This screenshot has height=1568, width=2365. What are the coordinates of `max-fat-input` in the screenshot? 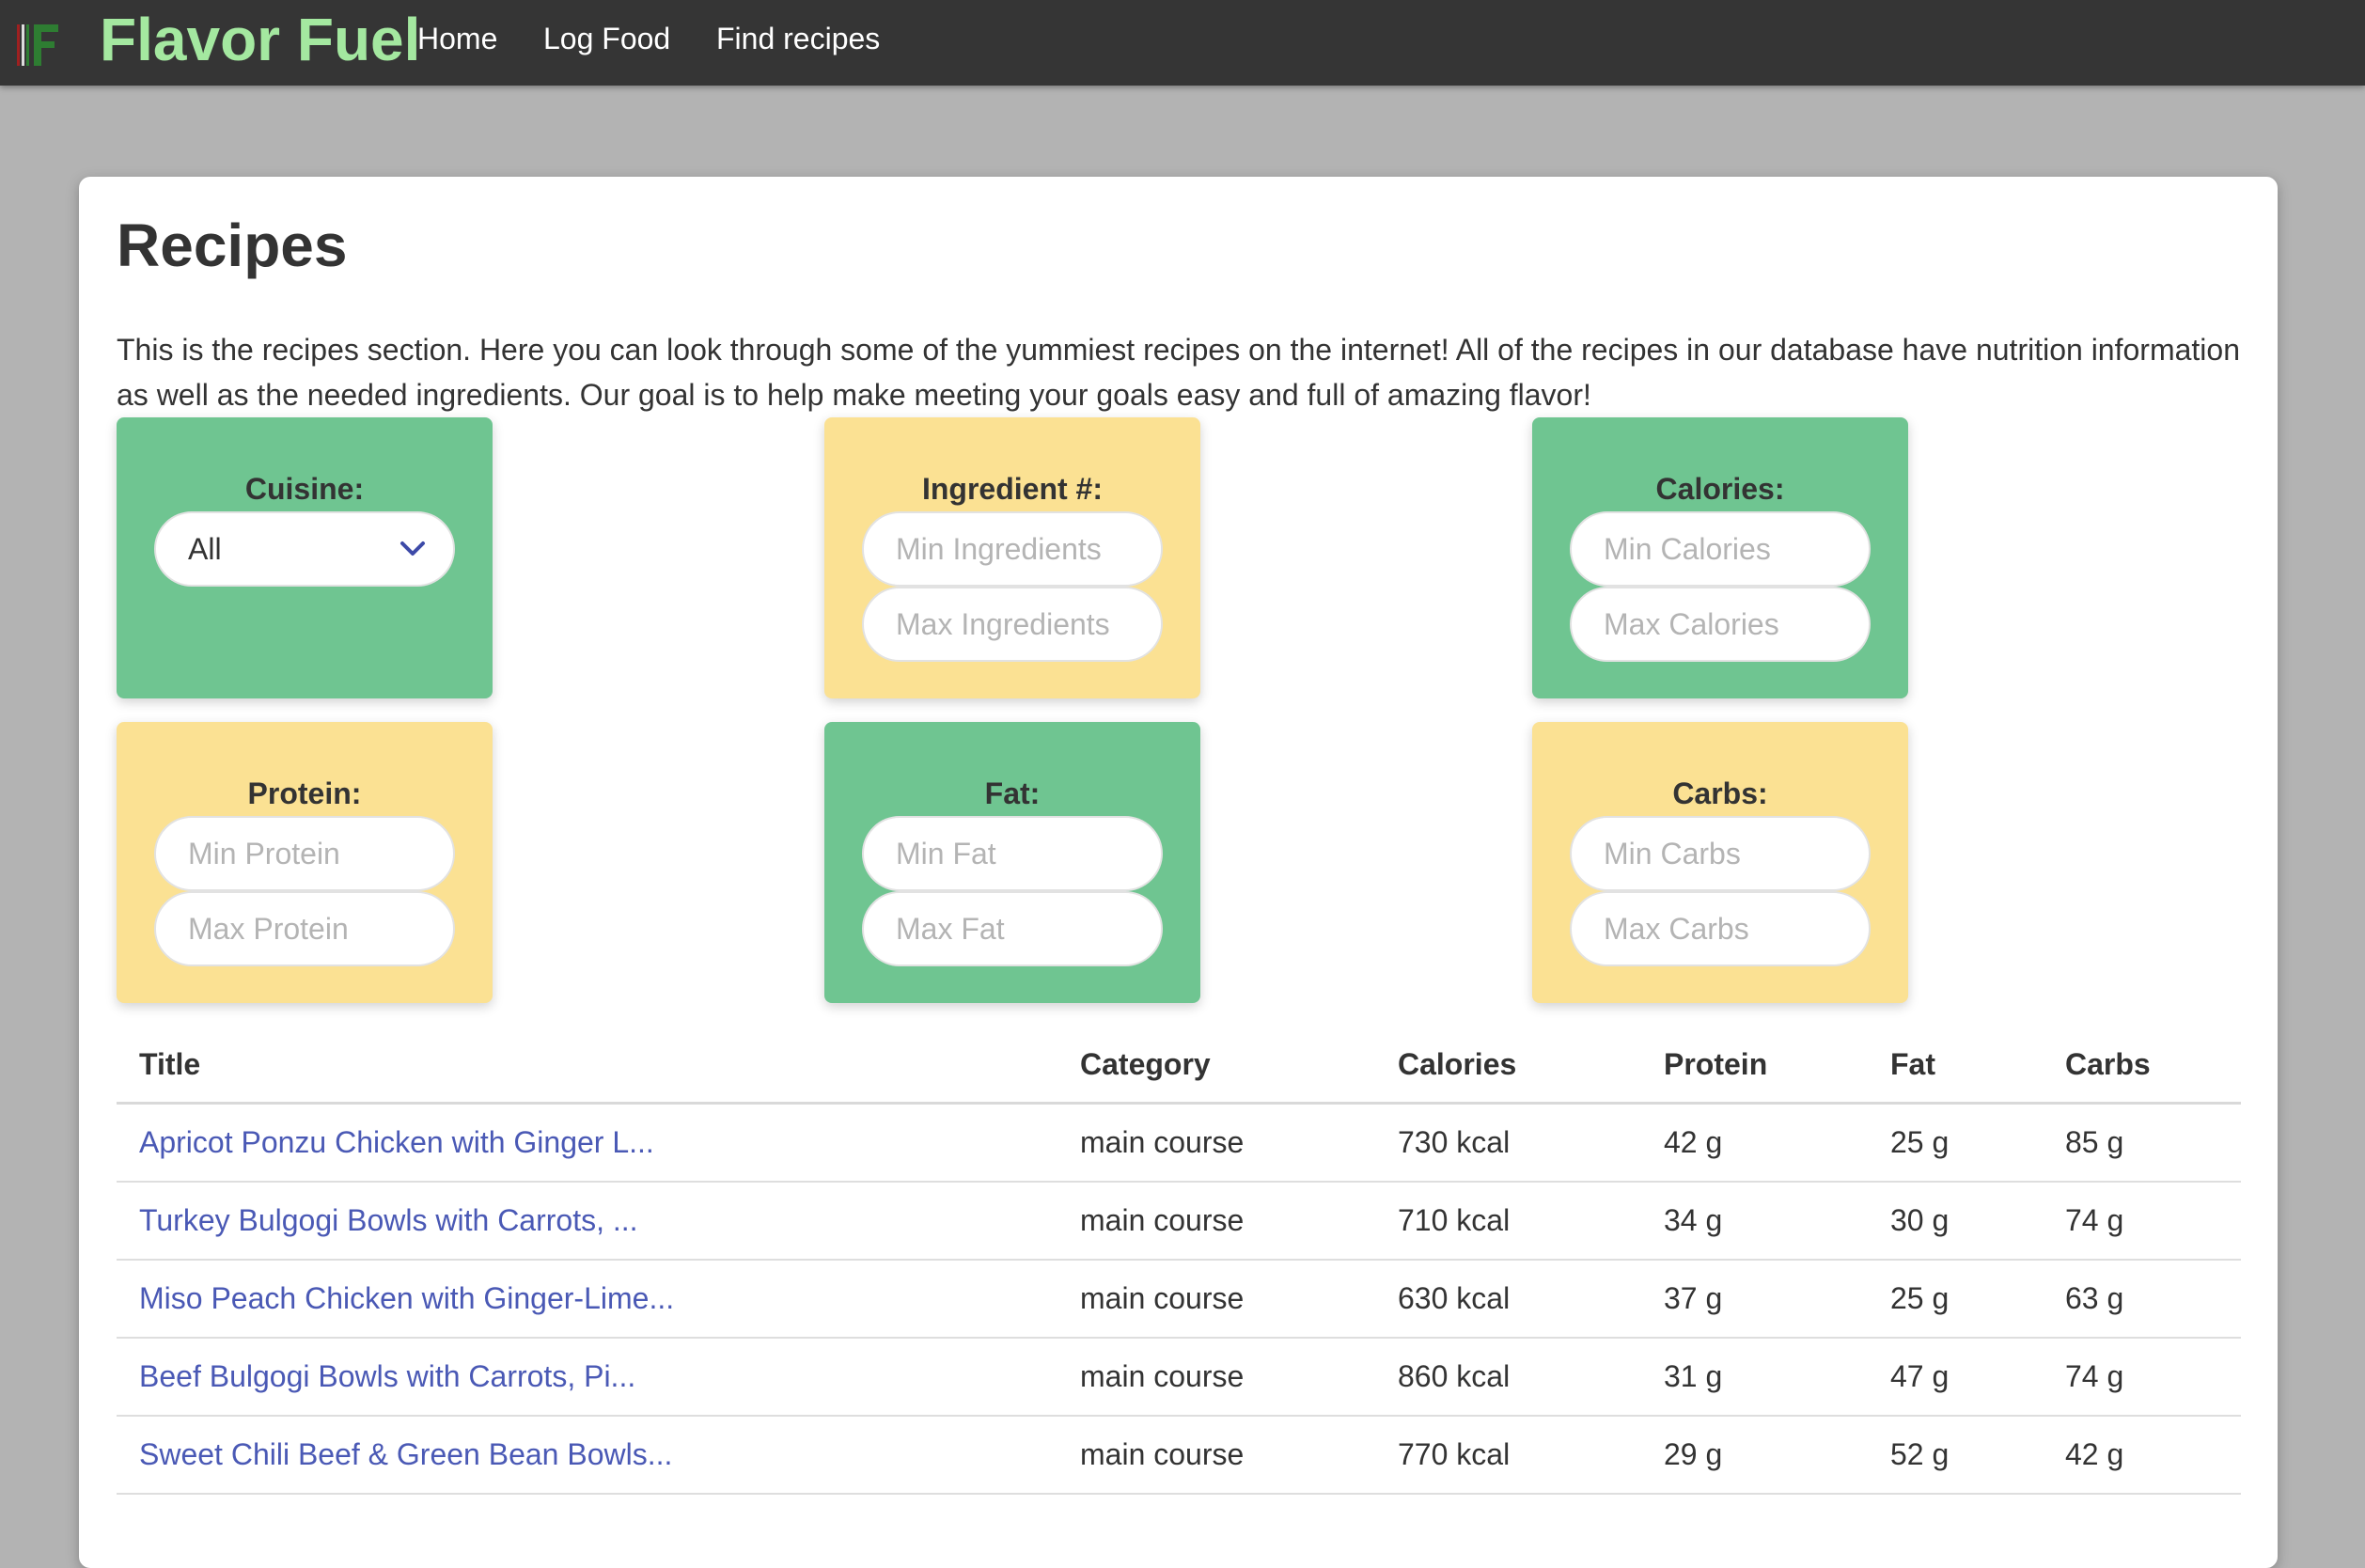 It's located at (1013, 928).